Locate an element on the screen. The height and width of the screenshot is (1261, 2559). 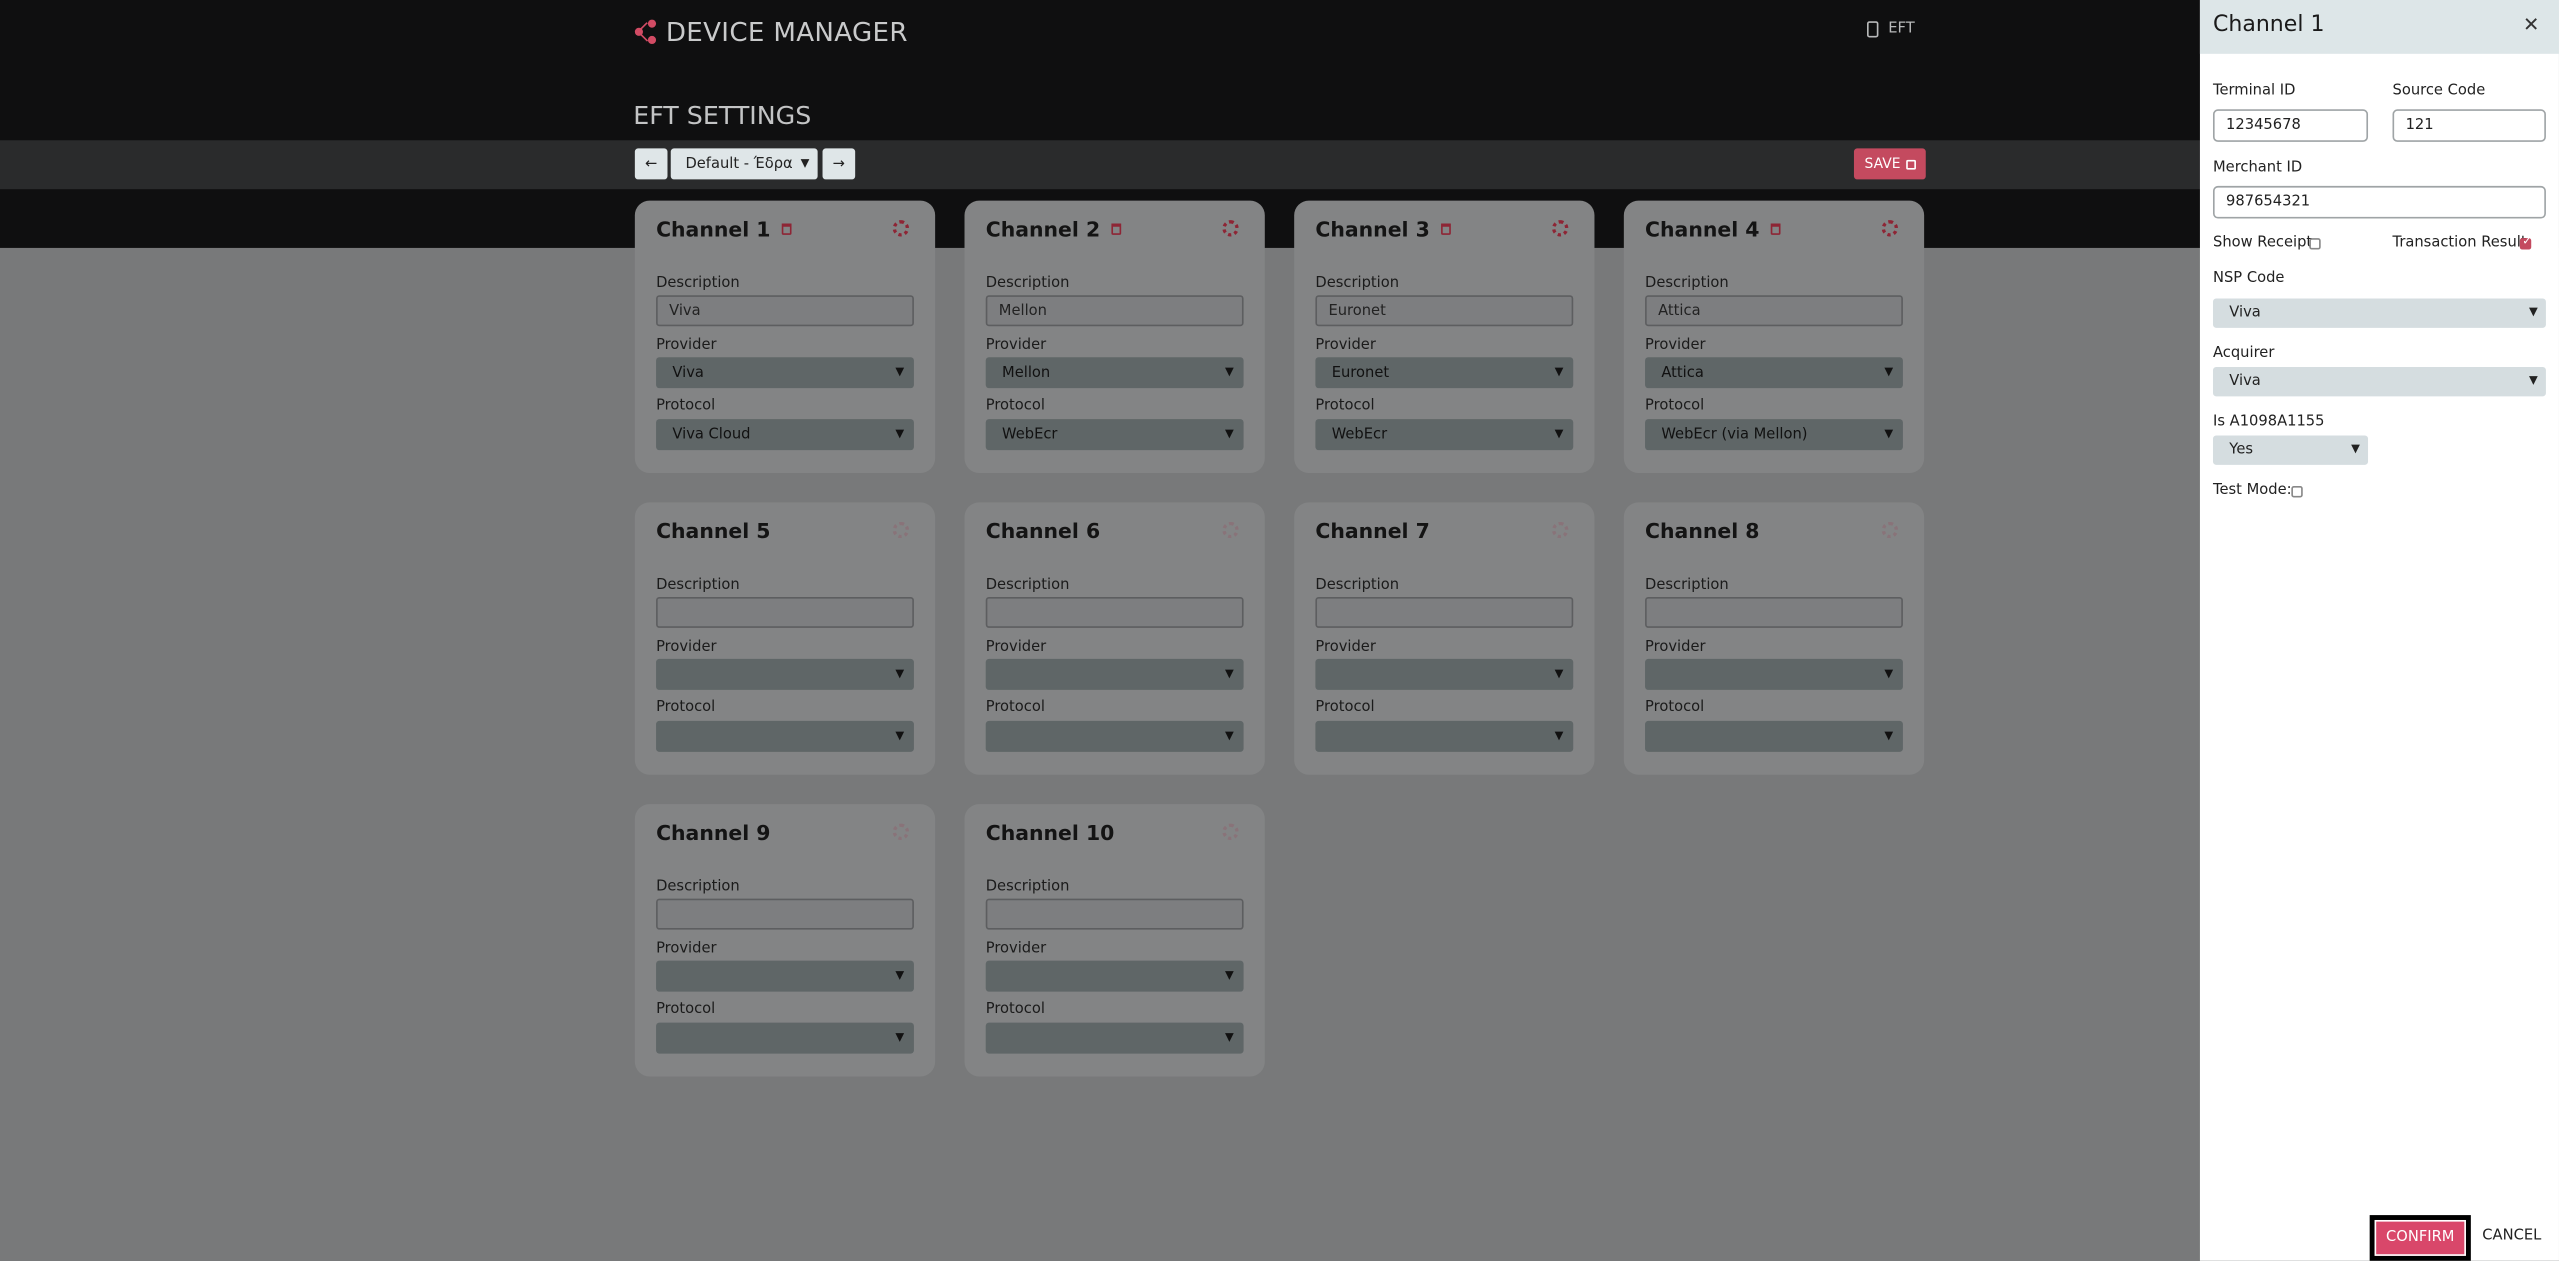
pos-terminal-icon is located at coordinates (1873, 29).